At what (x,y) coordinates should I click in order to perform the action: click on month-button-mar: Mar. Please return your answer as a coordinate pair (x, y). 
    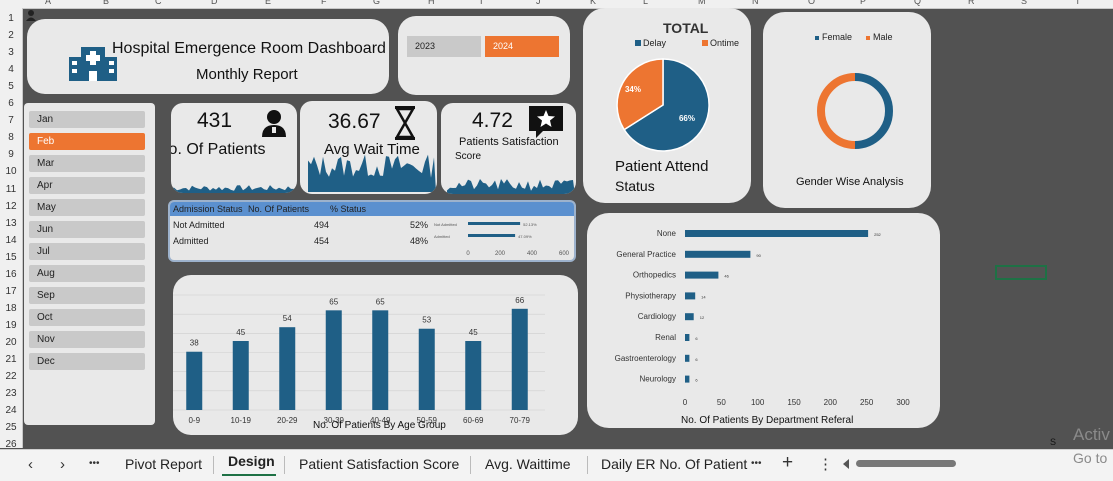
    Looking at the image, I should click on (87, 163).